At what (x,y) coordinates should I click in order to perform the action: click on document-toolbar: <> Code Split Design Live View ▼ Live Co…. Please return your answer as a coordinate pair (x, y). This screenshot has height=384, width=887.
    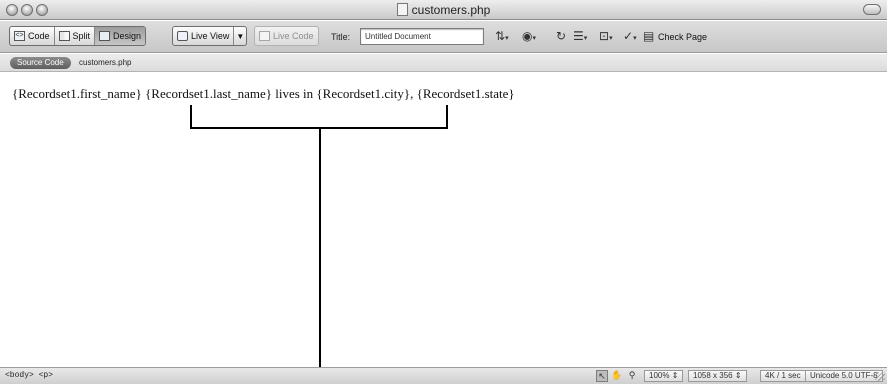
    Looking at the image, I should click on (443, 37).